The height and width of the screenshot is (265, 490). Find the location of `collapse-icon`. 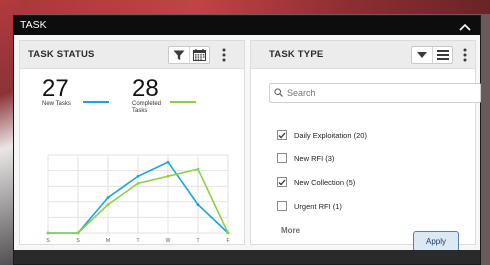

collapse-icon is located at coordinates (465, 25).